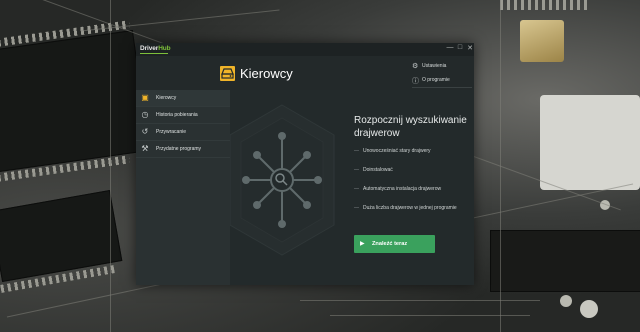 This screenshot has width=640, height=332. Describe the element at coordinates (145, 114) in the screenshot. I see `download-history-icon: ◷` at that location.